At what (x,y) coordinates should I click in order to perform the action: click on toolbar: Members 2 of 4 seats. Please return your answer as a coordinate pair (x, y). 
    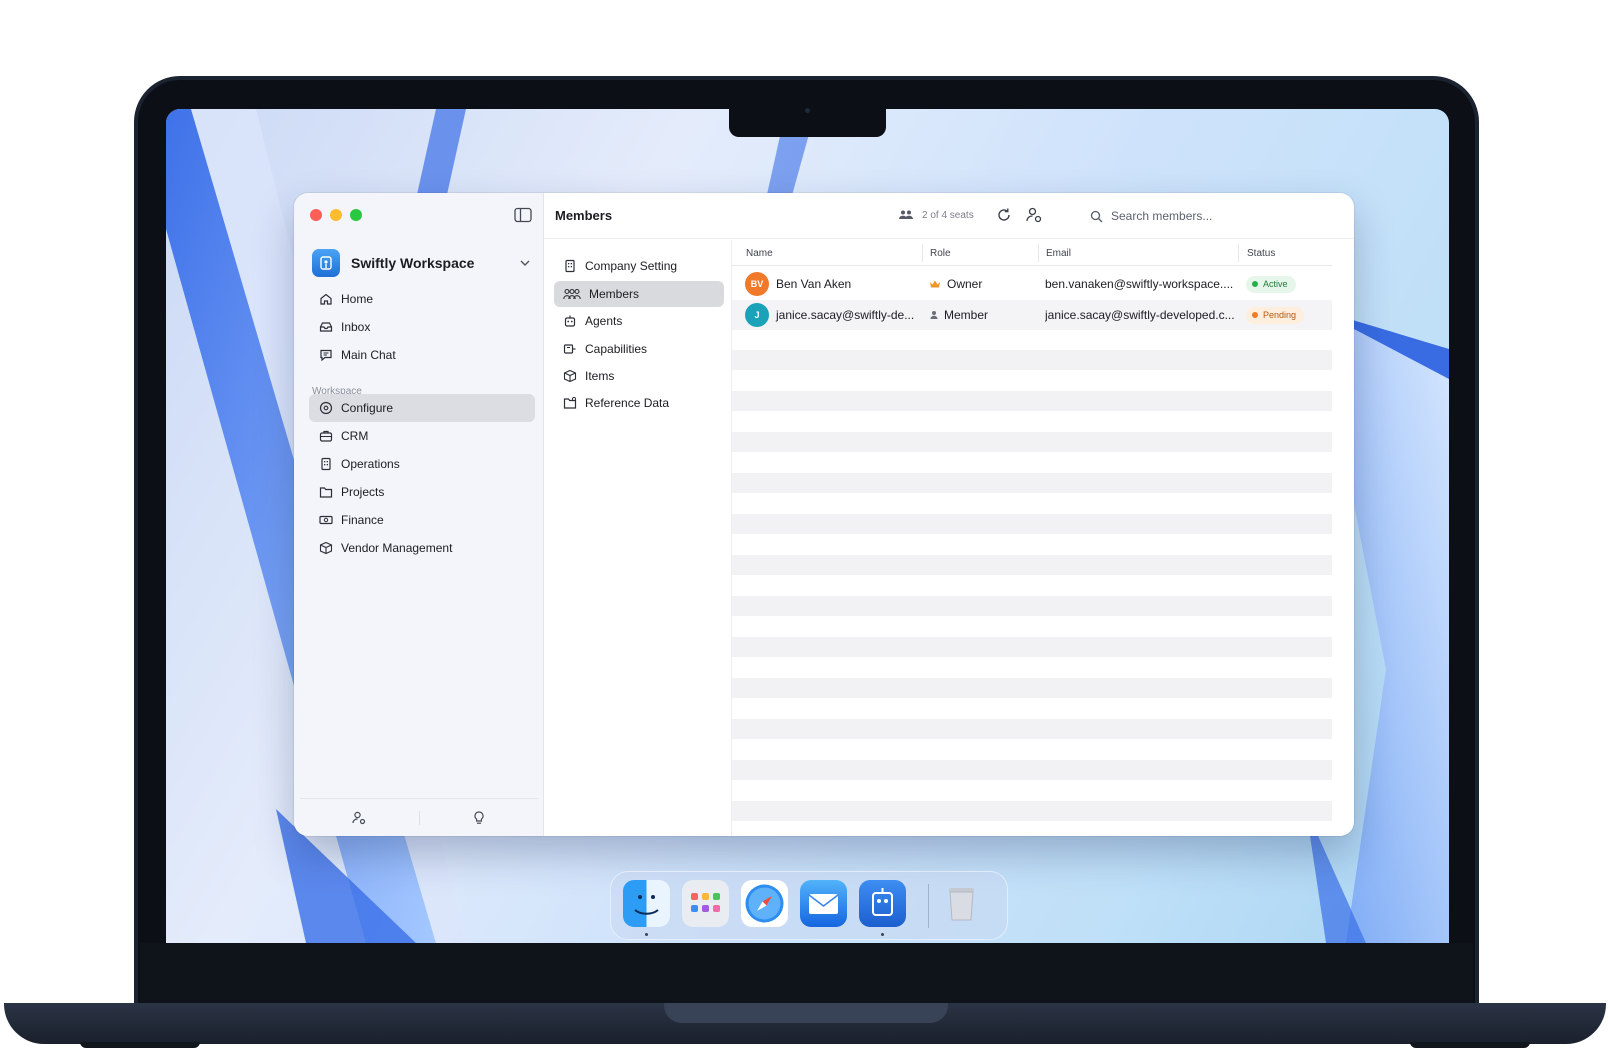
    Looking at the image, I should click on (949, 216).